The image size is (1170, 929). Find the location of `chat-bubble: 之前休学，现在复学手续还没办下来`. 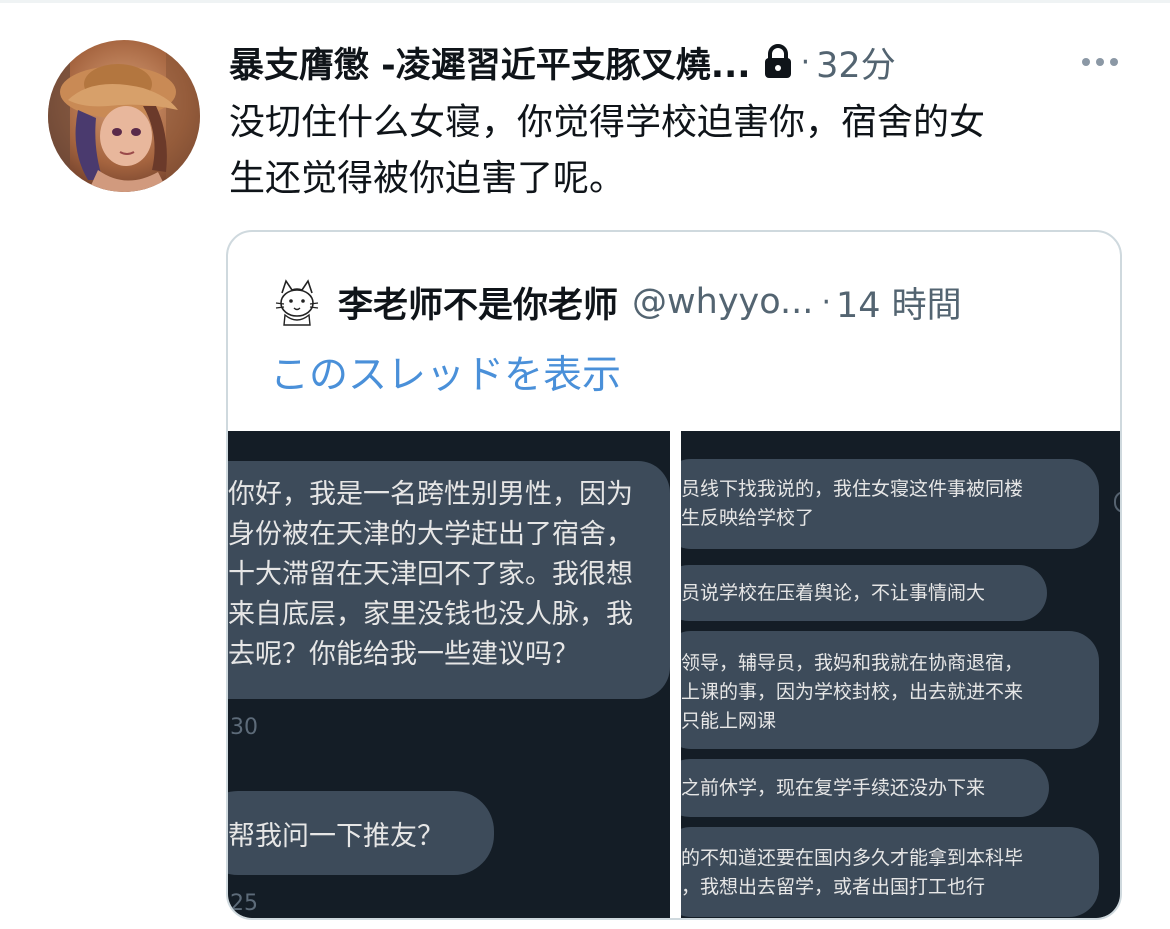

chat-bubble: 之前休学，现在复学手续还没办下来 is located at coordinates (865, 788).